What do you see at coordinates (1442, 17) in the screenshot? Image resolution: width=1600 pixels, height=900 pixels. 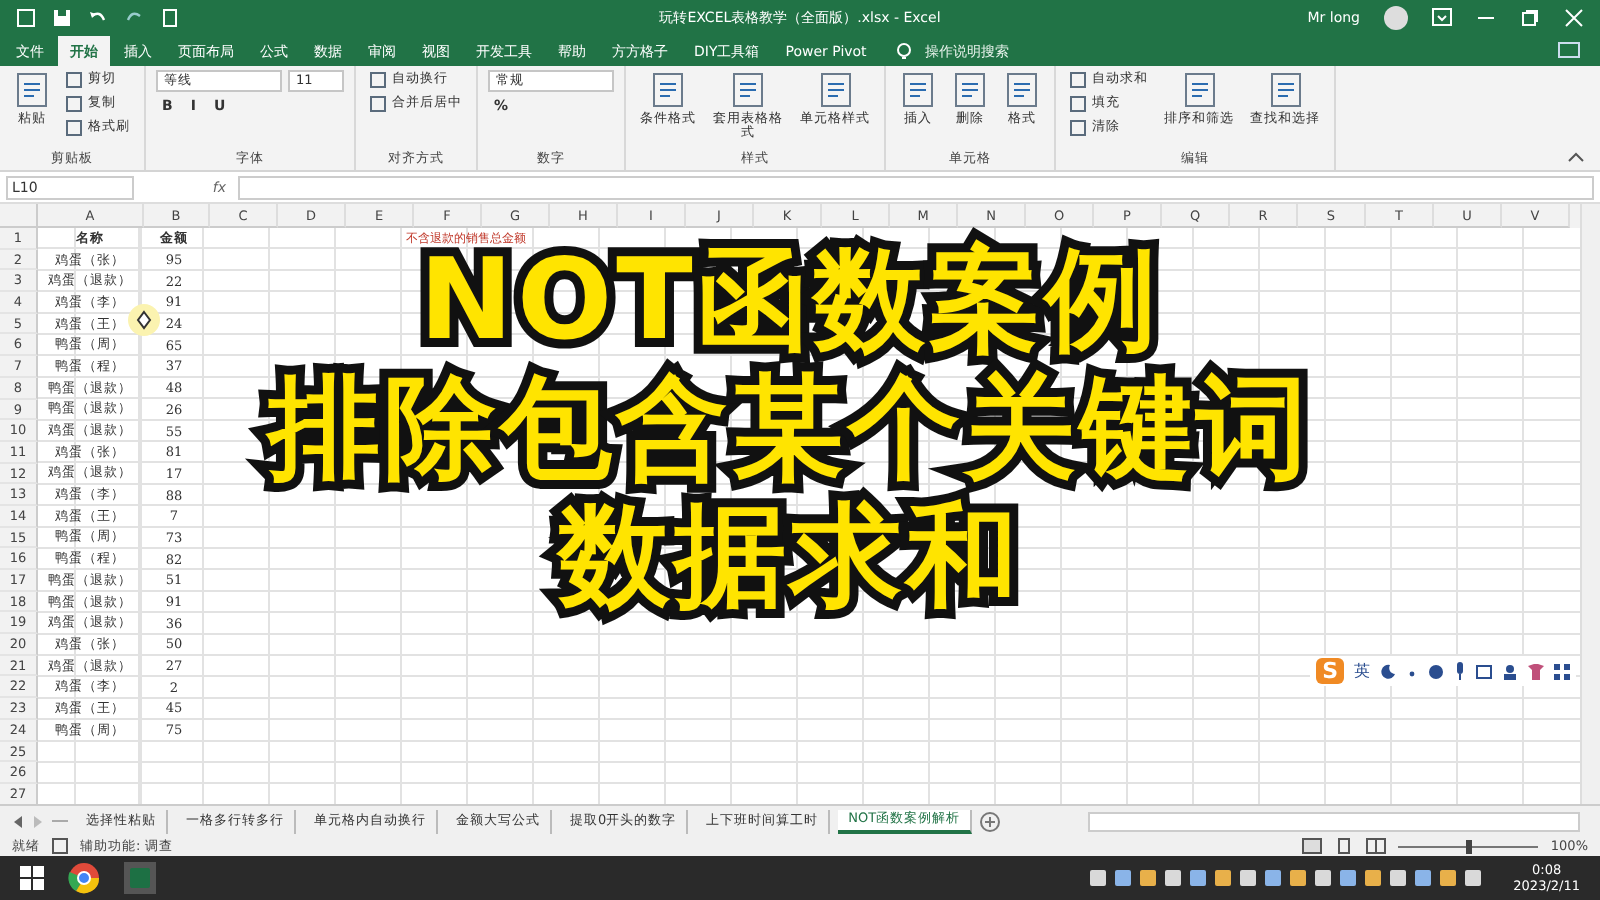 I see `ribbon-display-icon` at bounding box center [1442, 17].